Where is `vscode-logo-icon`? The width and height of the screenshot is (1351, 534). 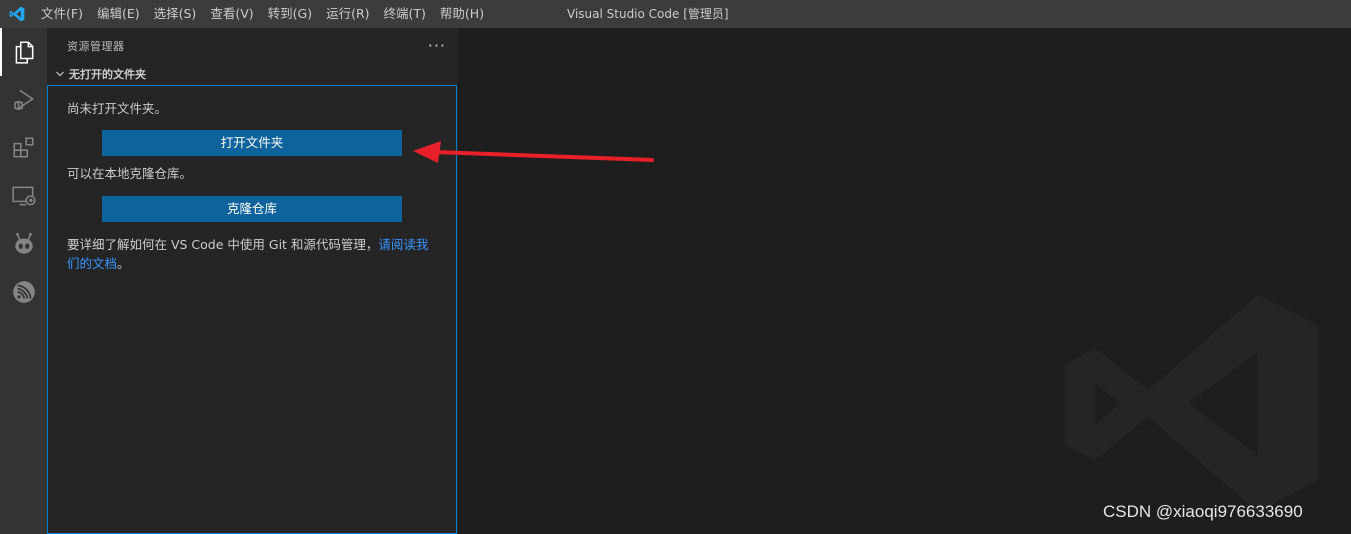 vscode-logo-icon is located at coordinates (17, 14).